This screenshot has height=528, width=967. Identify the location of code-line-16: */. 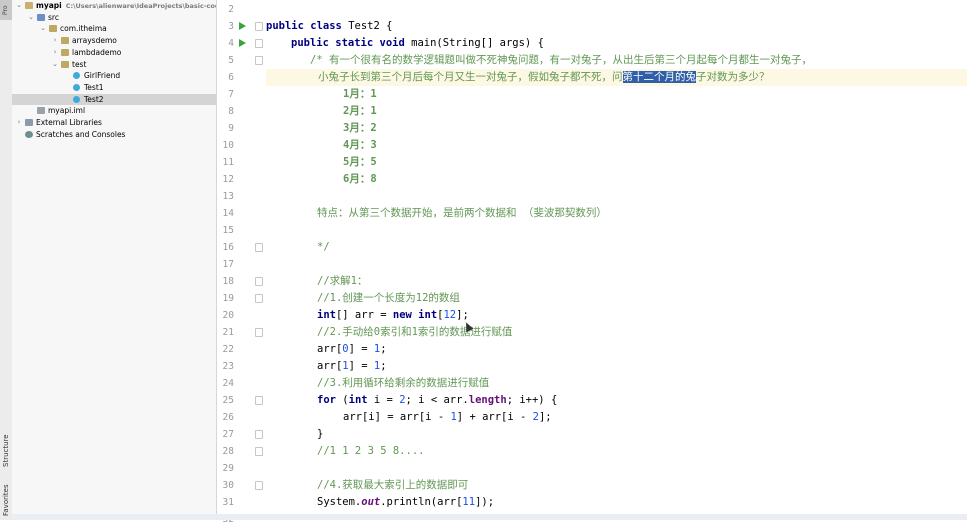
(323, 247).